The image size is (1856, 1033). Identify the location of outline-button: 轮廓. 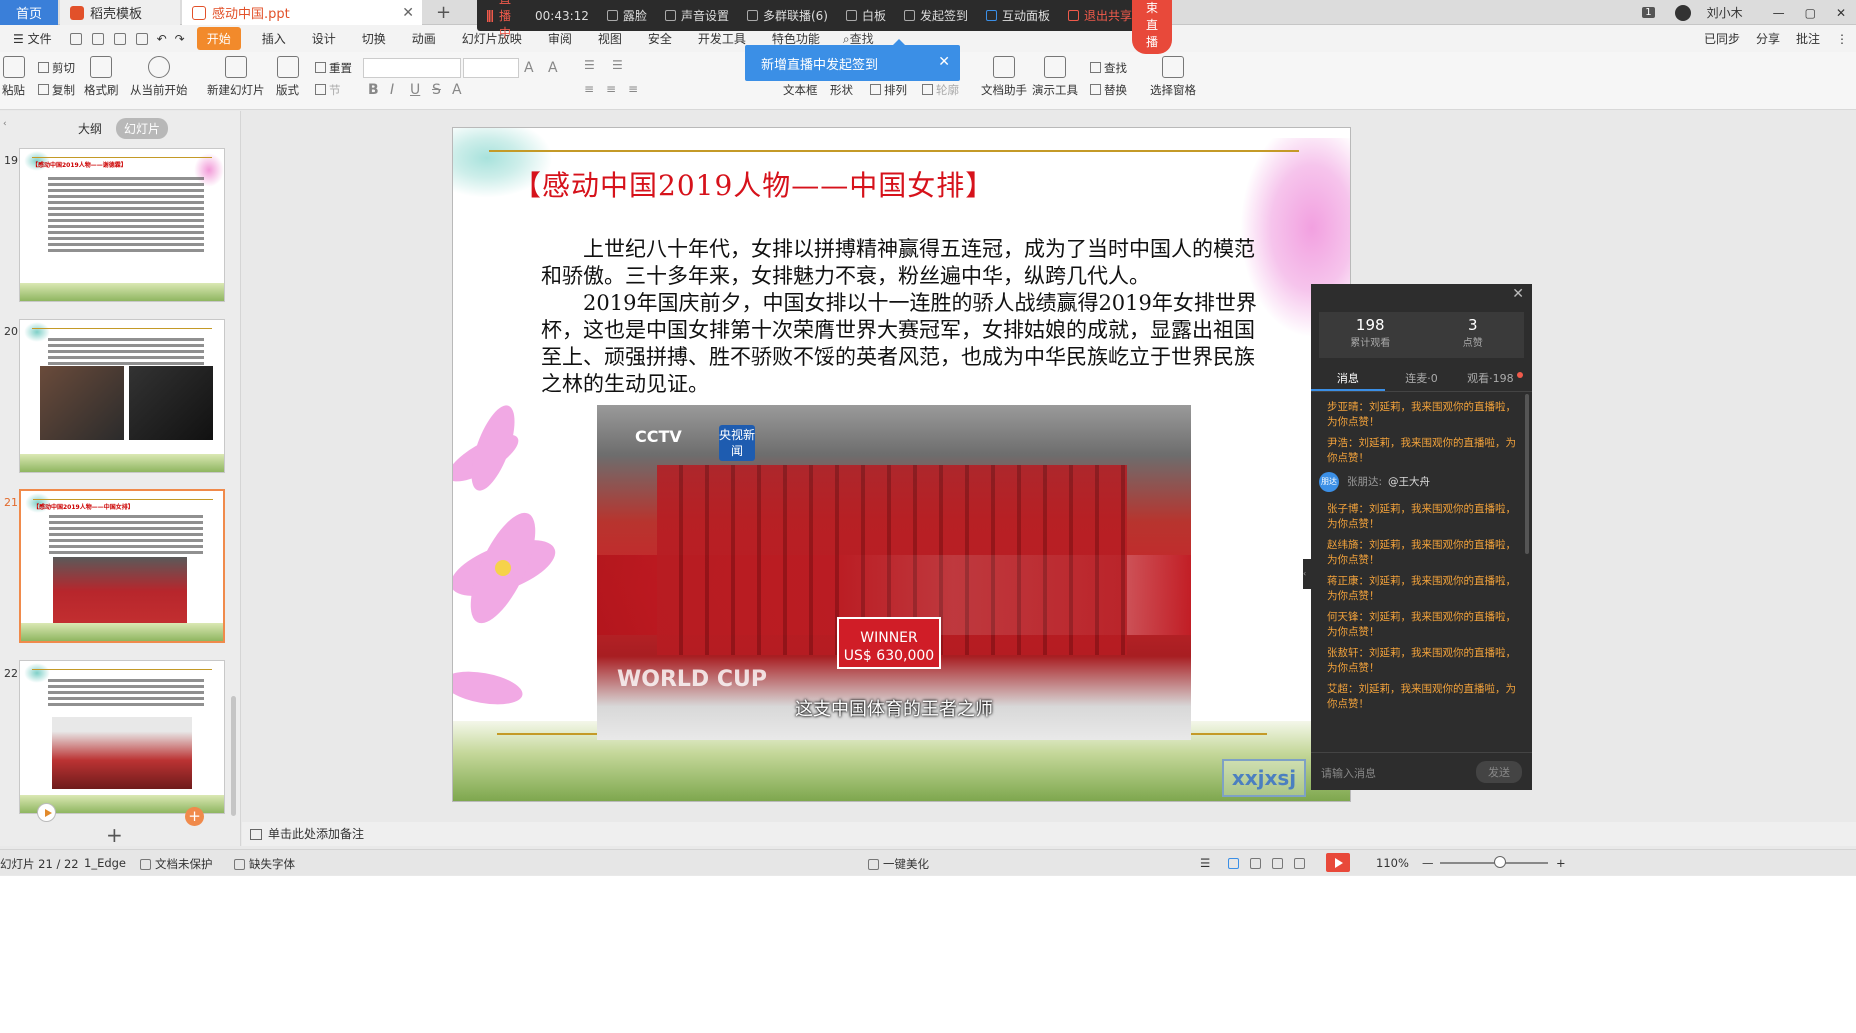
(940, 90).